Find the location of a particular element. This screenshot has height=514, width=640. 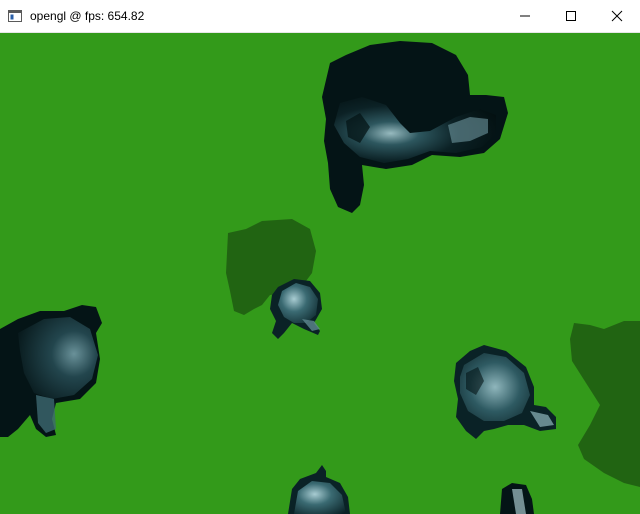

maximize-button is located at coordinates (571, 16).